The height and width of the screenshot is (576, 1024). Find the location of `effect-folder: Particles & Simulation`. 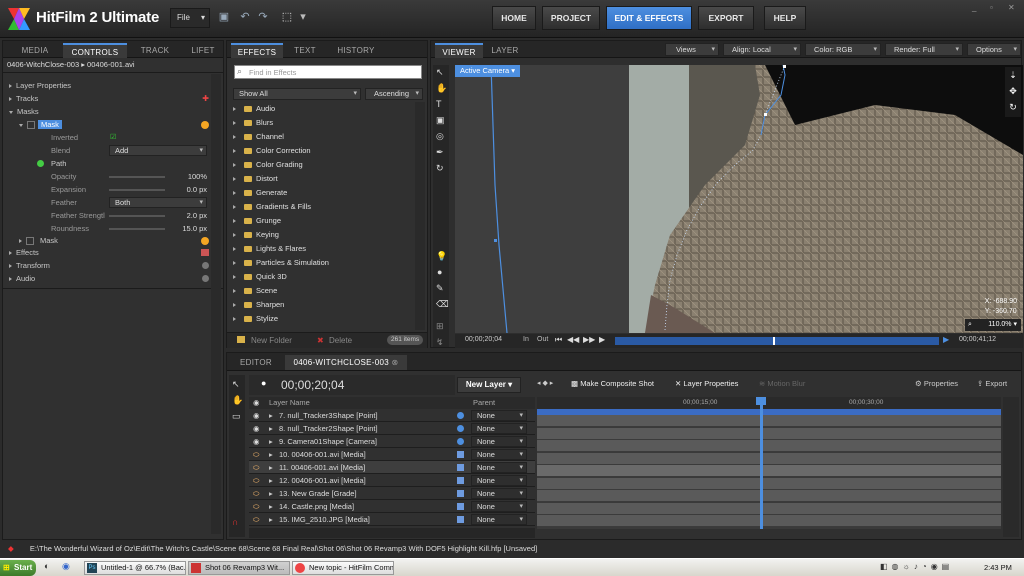

effect-folder: Particles & Simulation is located at coordinates (281, 263).